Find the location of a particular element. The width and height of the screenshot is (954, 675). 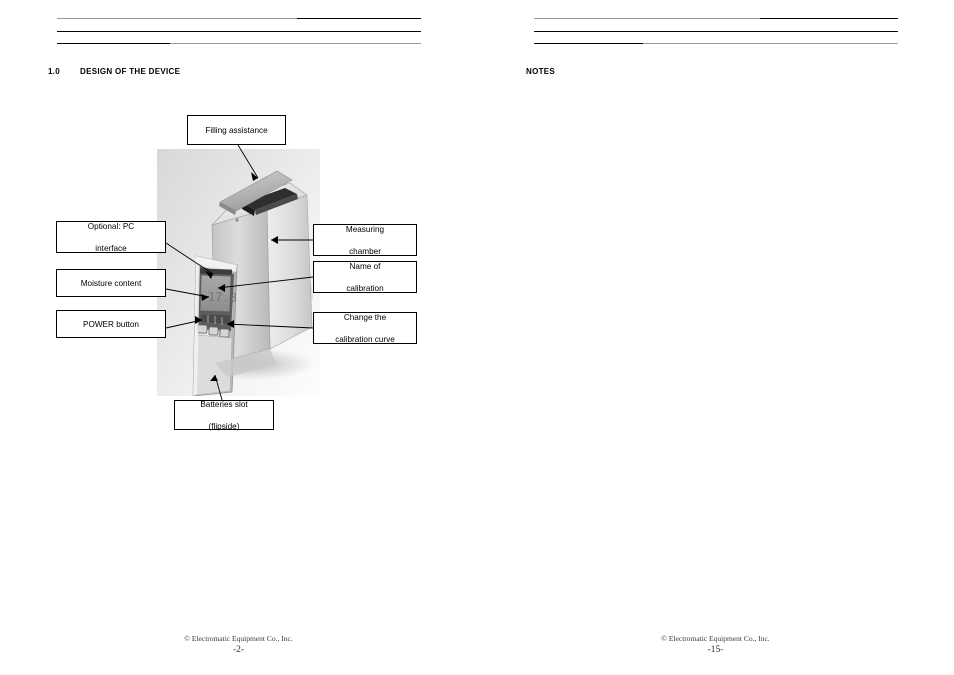

callout-power-button: POWER button is located at coordinates (111, 324).